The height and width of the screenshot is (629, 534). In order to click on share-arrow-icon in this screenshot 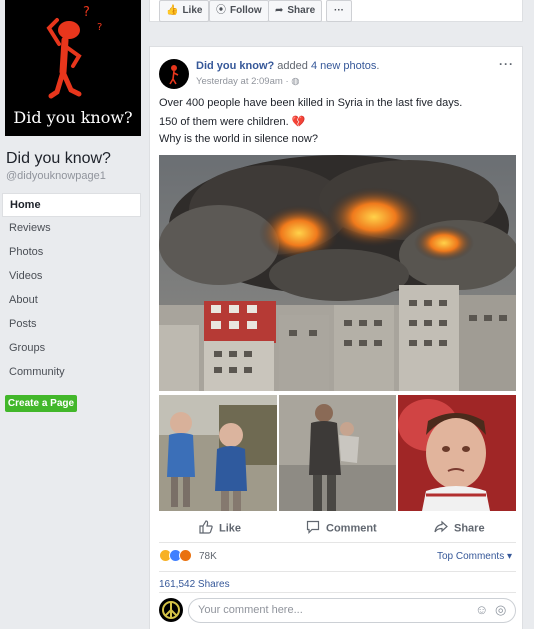, I will do `click(441, 528)`.